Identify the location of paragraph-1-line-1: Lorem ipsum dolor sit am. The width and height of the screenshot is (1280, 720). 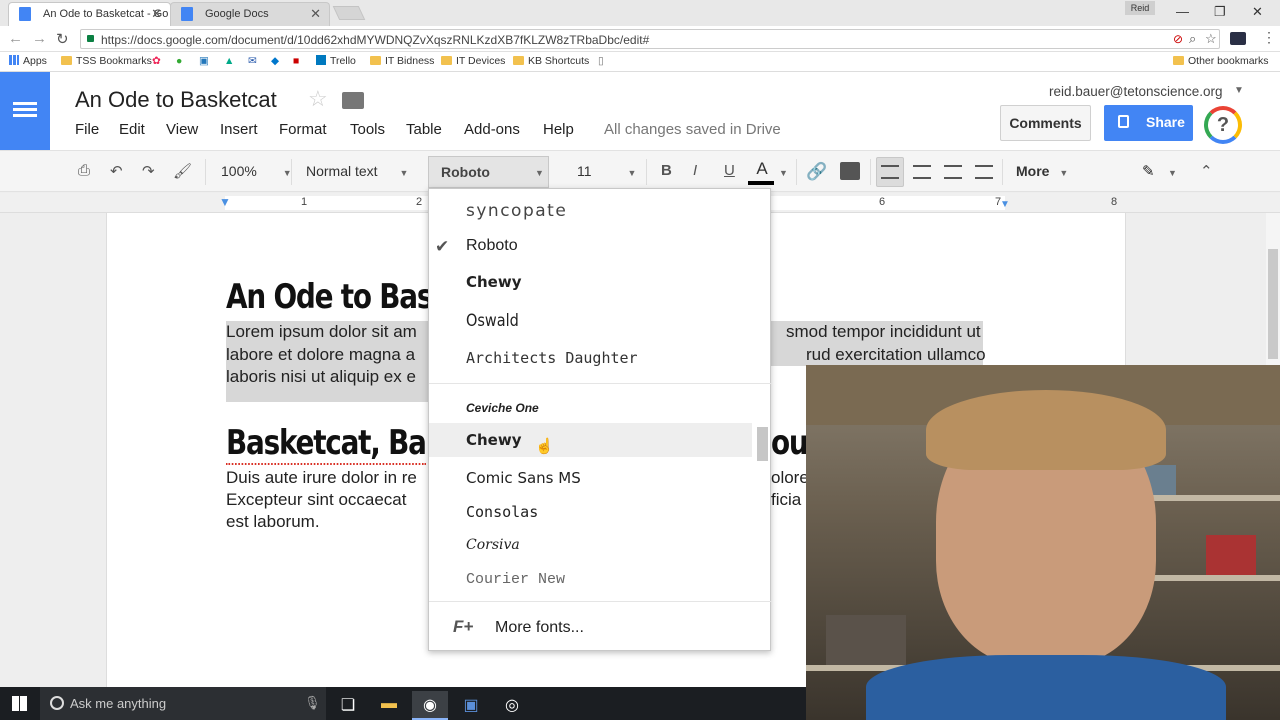
(321, 332).